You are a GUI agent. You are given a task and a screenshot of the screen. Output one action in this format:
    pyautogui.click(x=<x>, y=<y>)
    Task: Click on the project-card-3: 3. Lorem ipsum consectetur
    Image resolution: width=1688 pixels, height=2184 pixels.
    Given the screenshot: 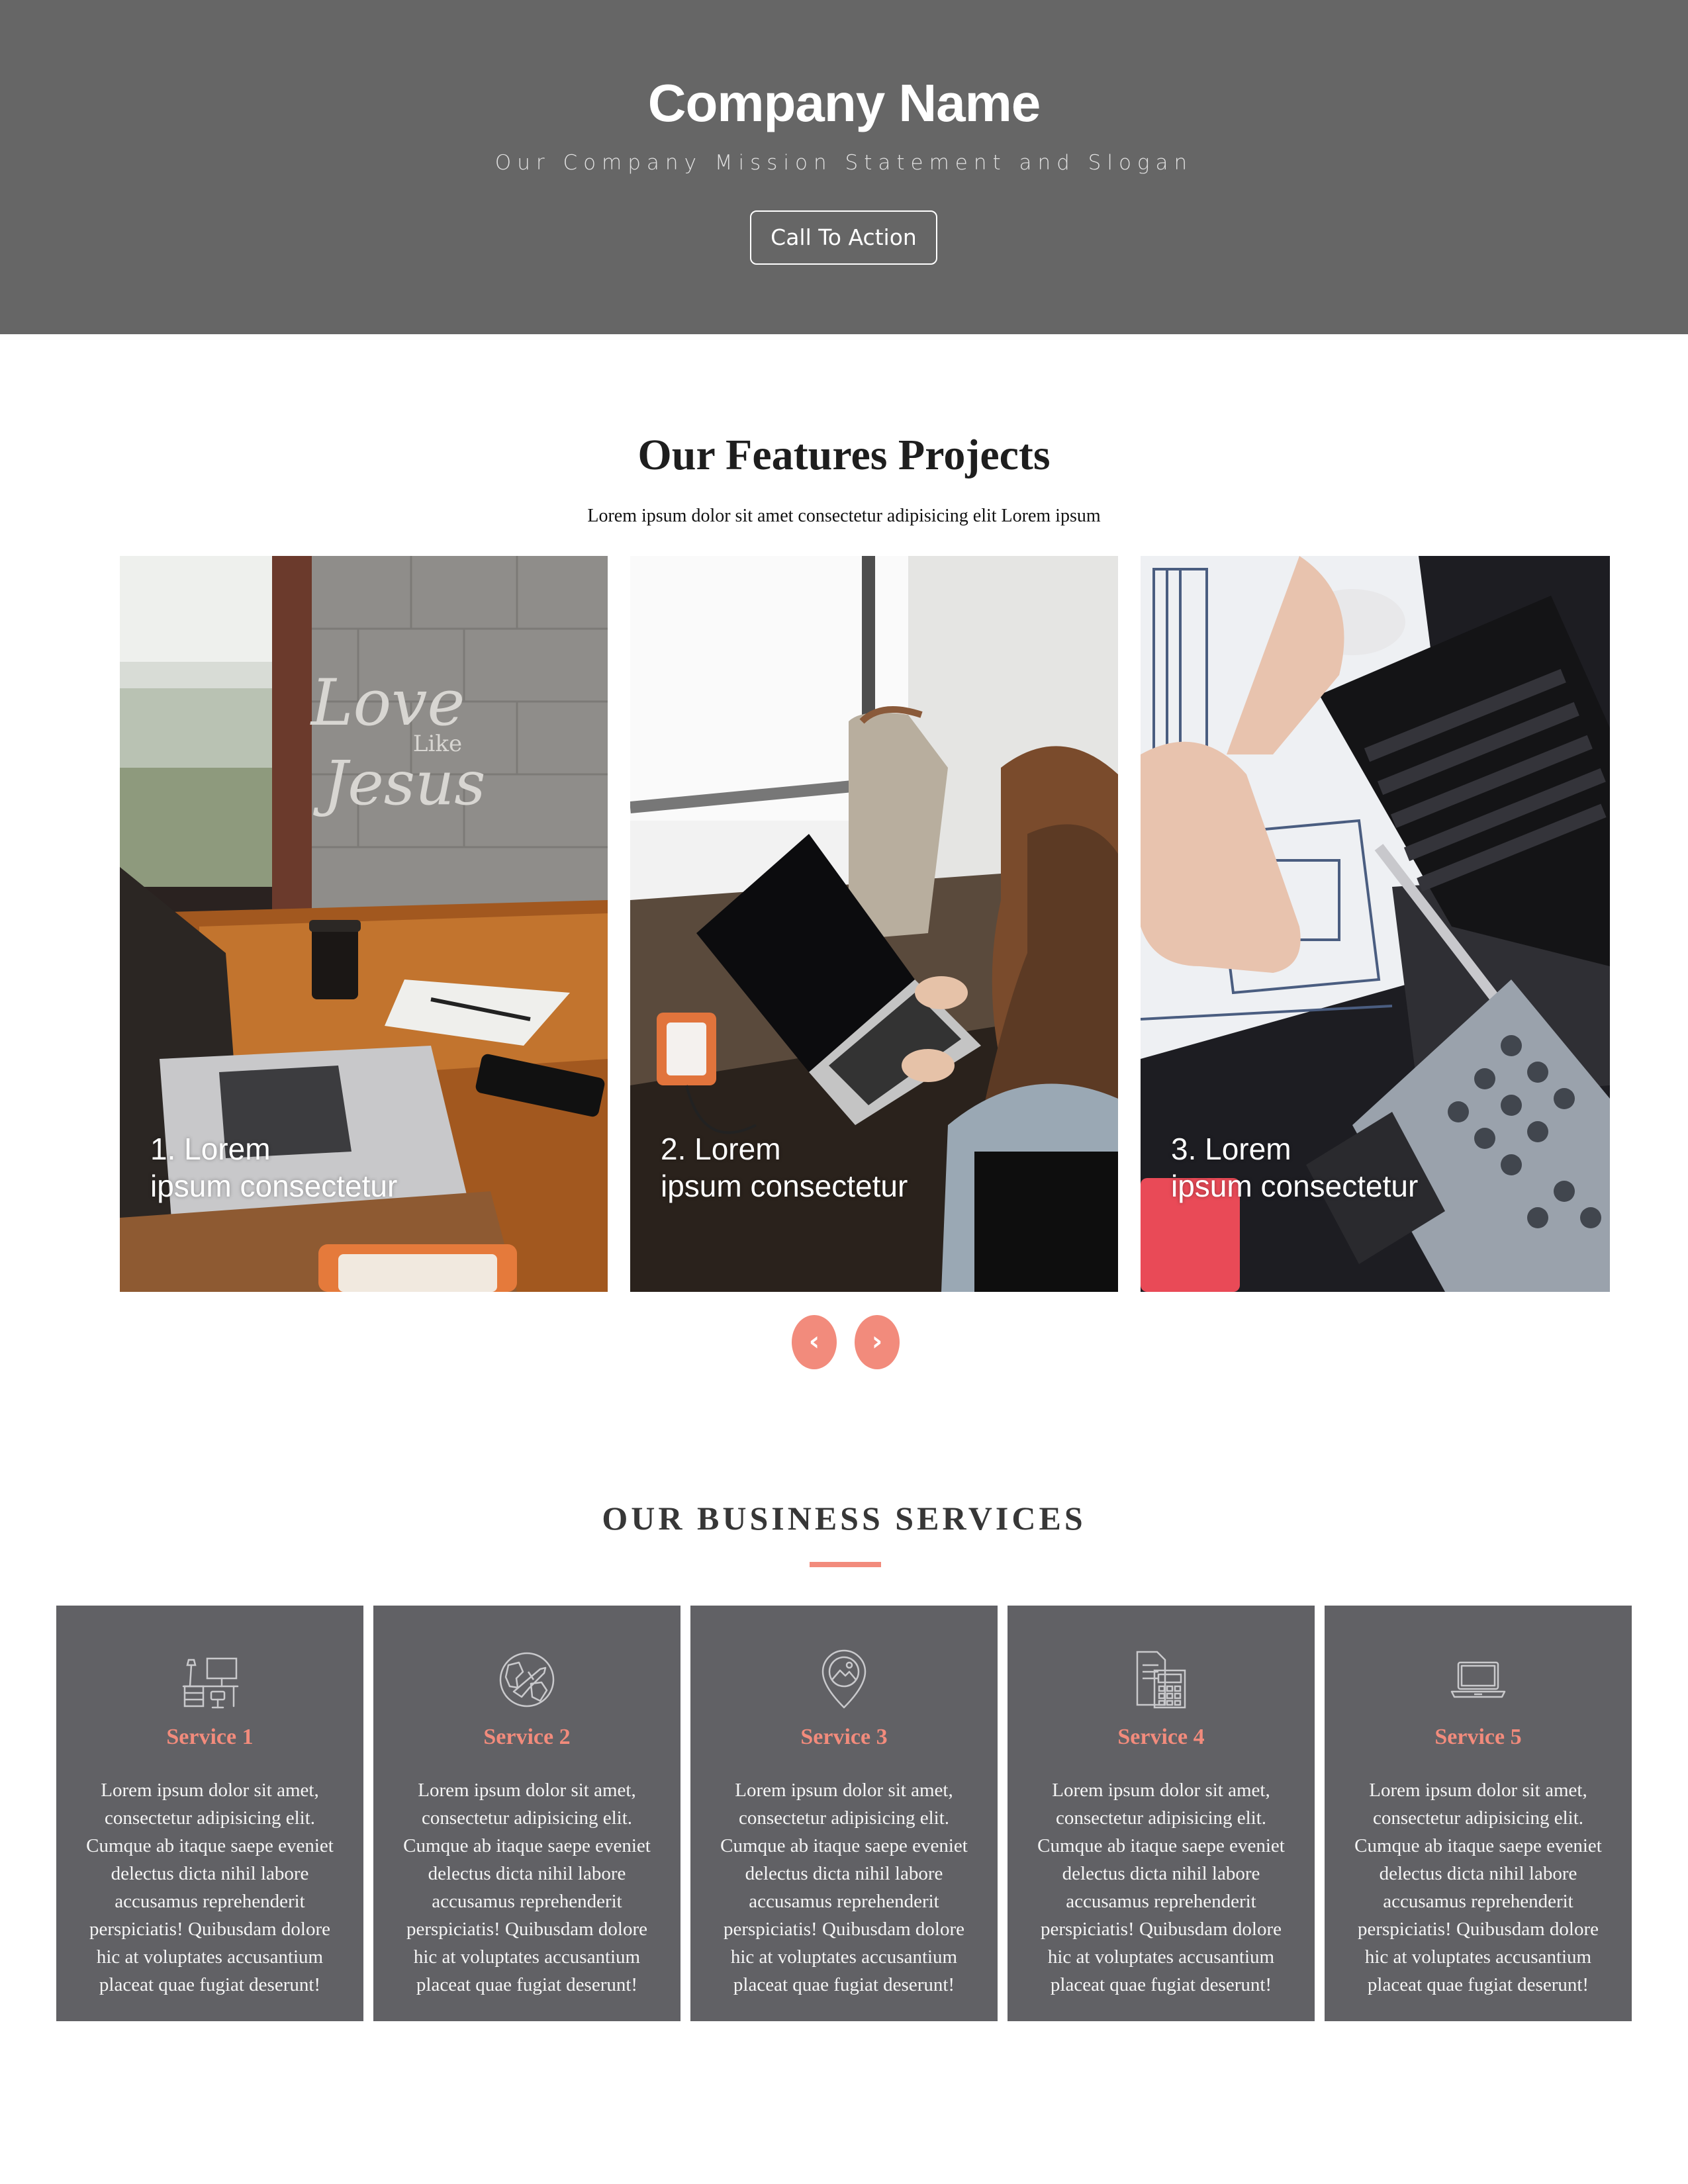 What is the action you would take?
    pyautogui.click(x=1376, y=924)
    